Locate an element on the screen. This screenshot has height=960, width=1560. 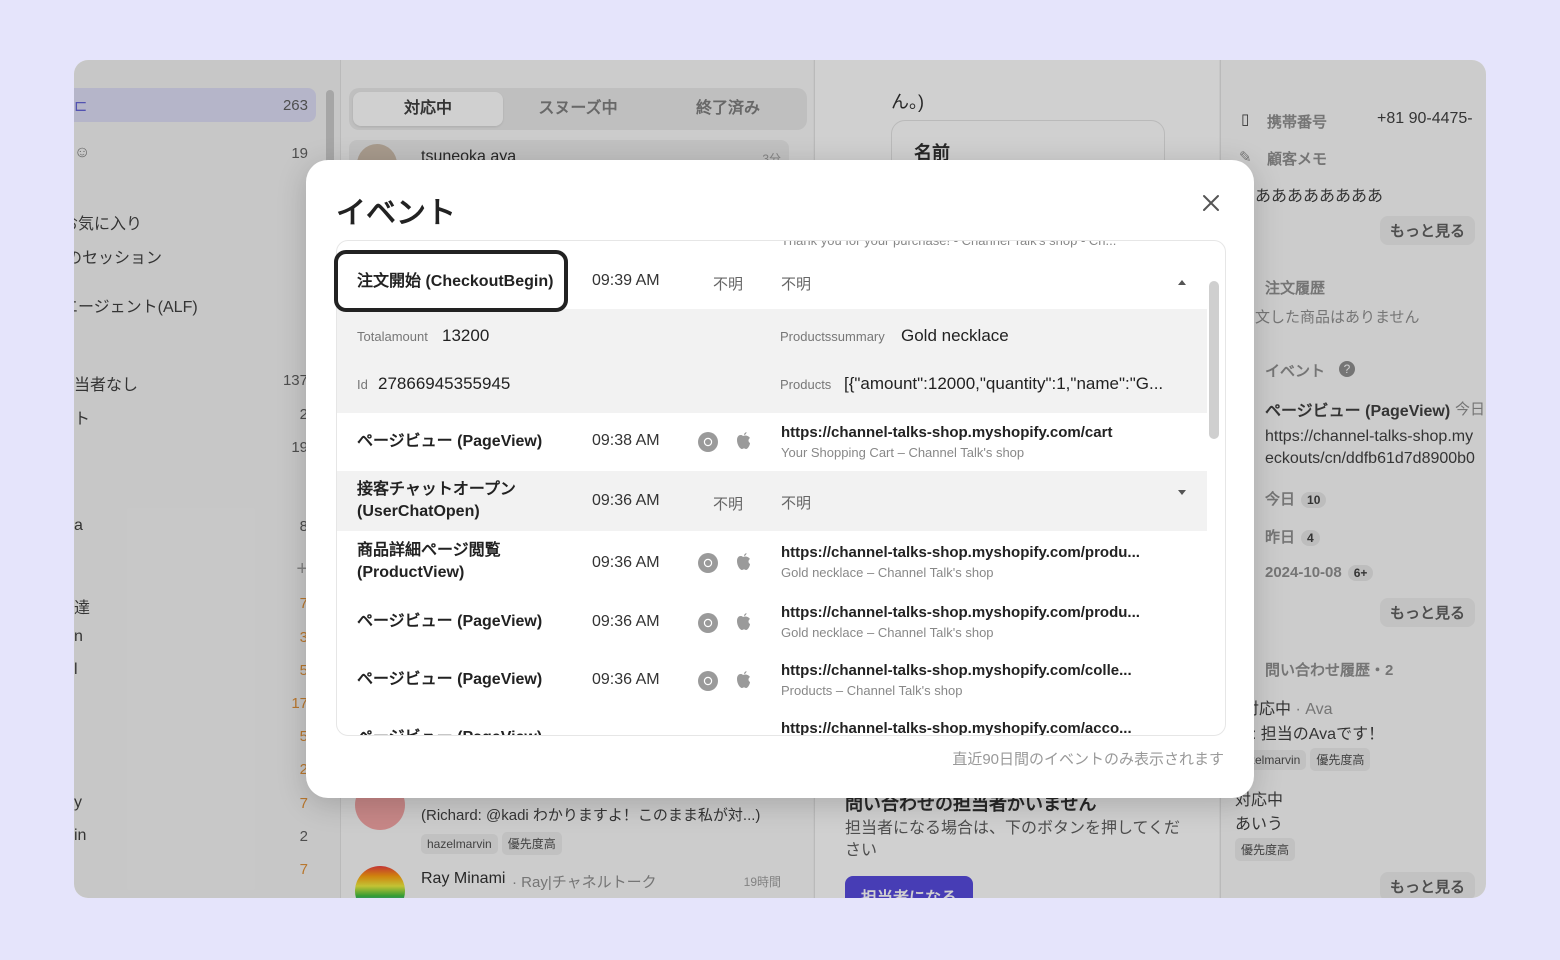
close-icon is located at coordinates (1211, 203).